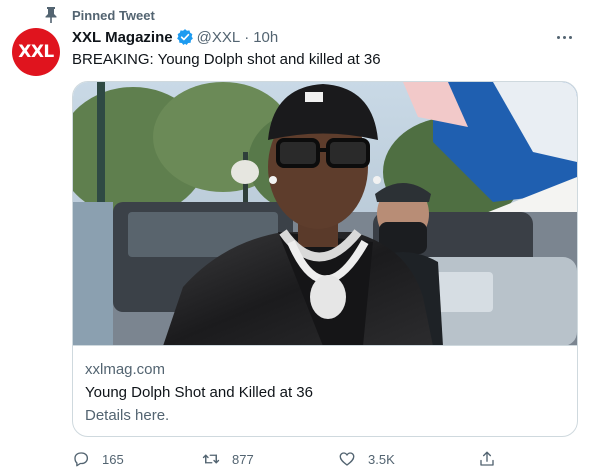 Image resolution: width=591 pixels, height=475 pixels. Describe the element at coordinates (292, 459) in the screenshot. I see `tweet-actions: 165 877 3.5K` at that location.